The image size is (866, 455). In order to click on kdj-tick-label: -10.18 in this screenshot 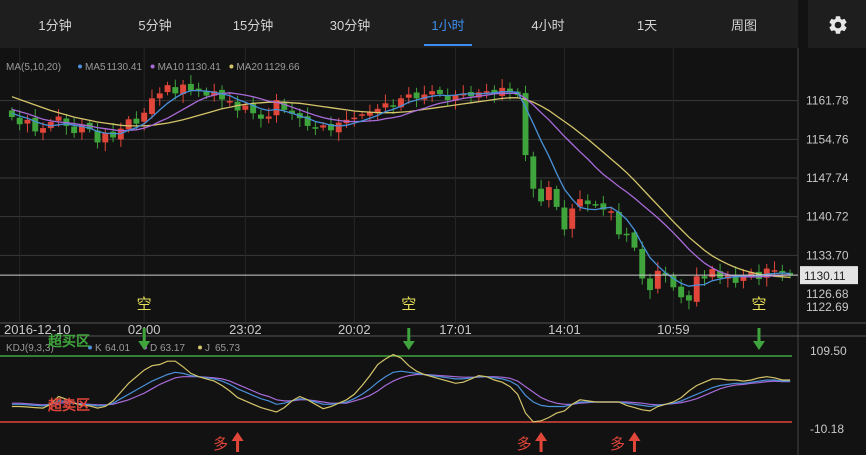, I will do `click(827, 429)`.